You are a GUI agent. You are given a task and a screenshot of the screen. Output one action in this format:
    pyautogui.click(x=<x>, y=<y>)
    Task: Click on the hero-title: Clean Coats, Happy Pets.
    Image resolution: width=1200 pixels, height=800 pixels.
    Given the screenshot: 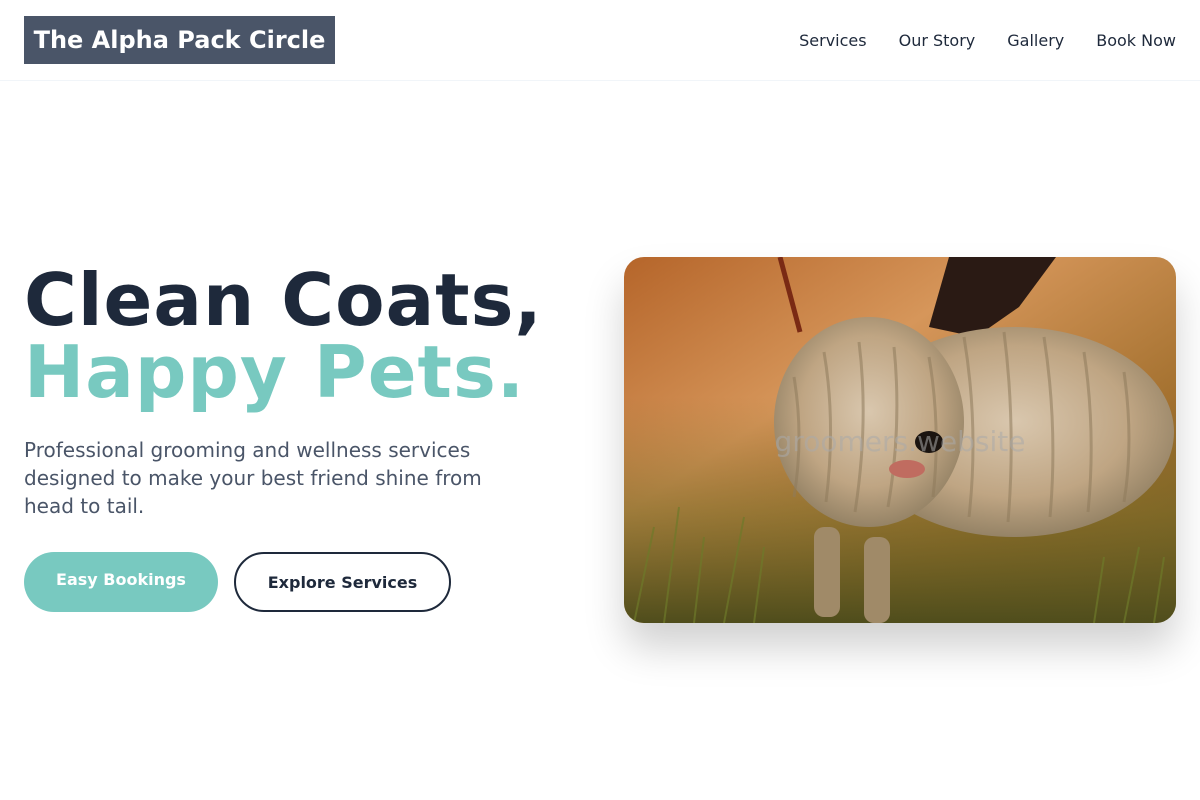 What is the action you would take?
    pyautogui.click(x=304, y=336)
    